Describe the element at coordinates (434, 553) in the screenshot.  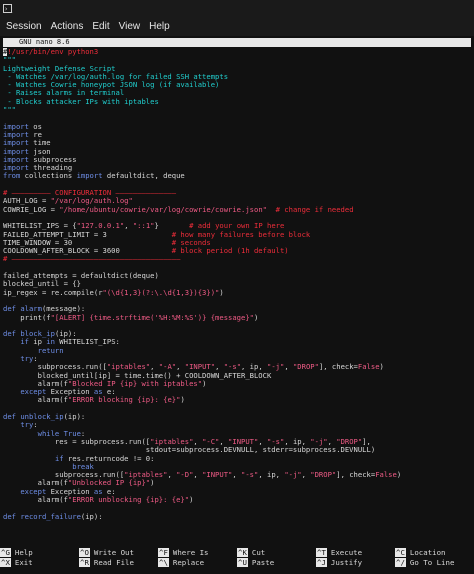
I see `shortcut-location: ^C Location` at that location.